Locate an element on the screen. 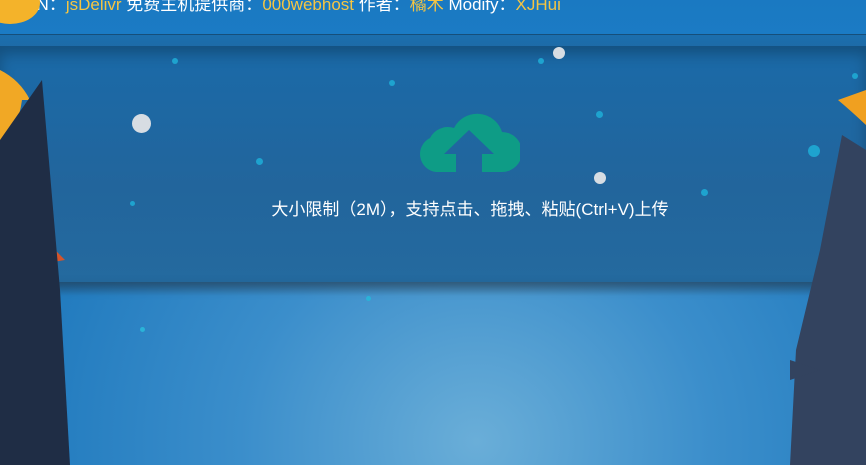  header-divider is located at coordinates (433, 40).